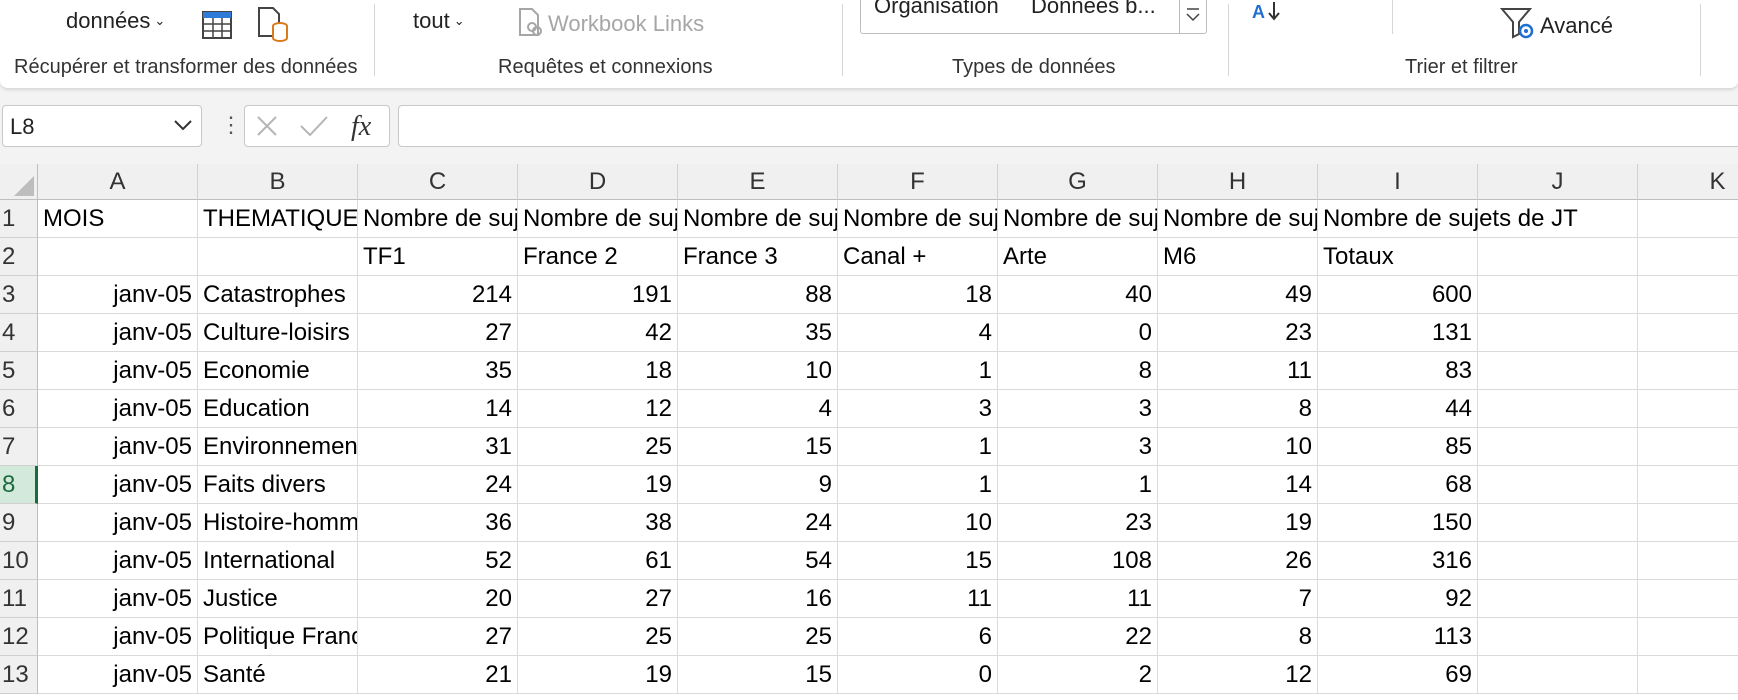  Describe the element at coordinates (1078, 637) in the screenshot. I see `value-cell: 22` at that location.